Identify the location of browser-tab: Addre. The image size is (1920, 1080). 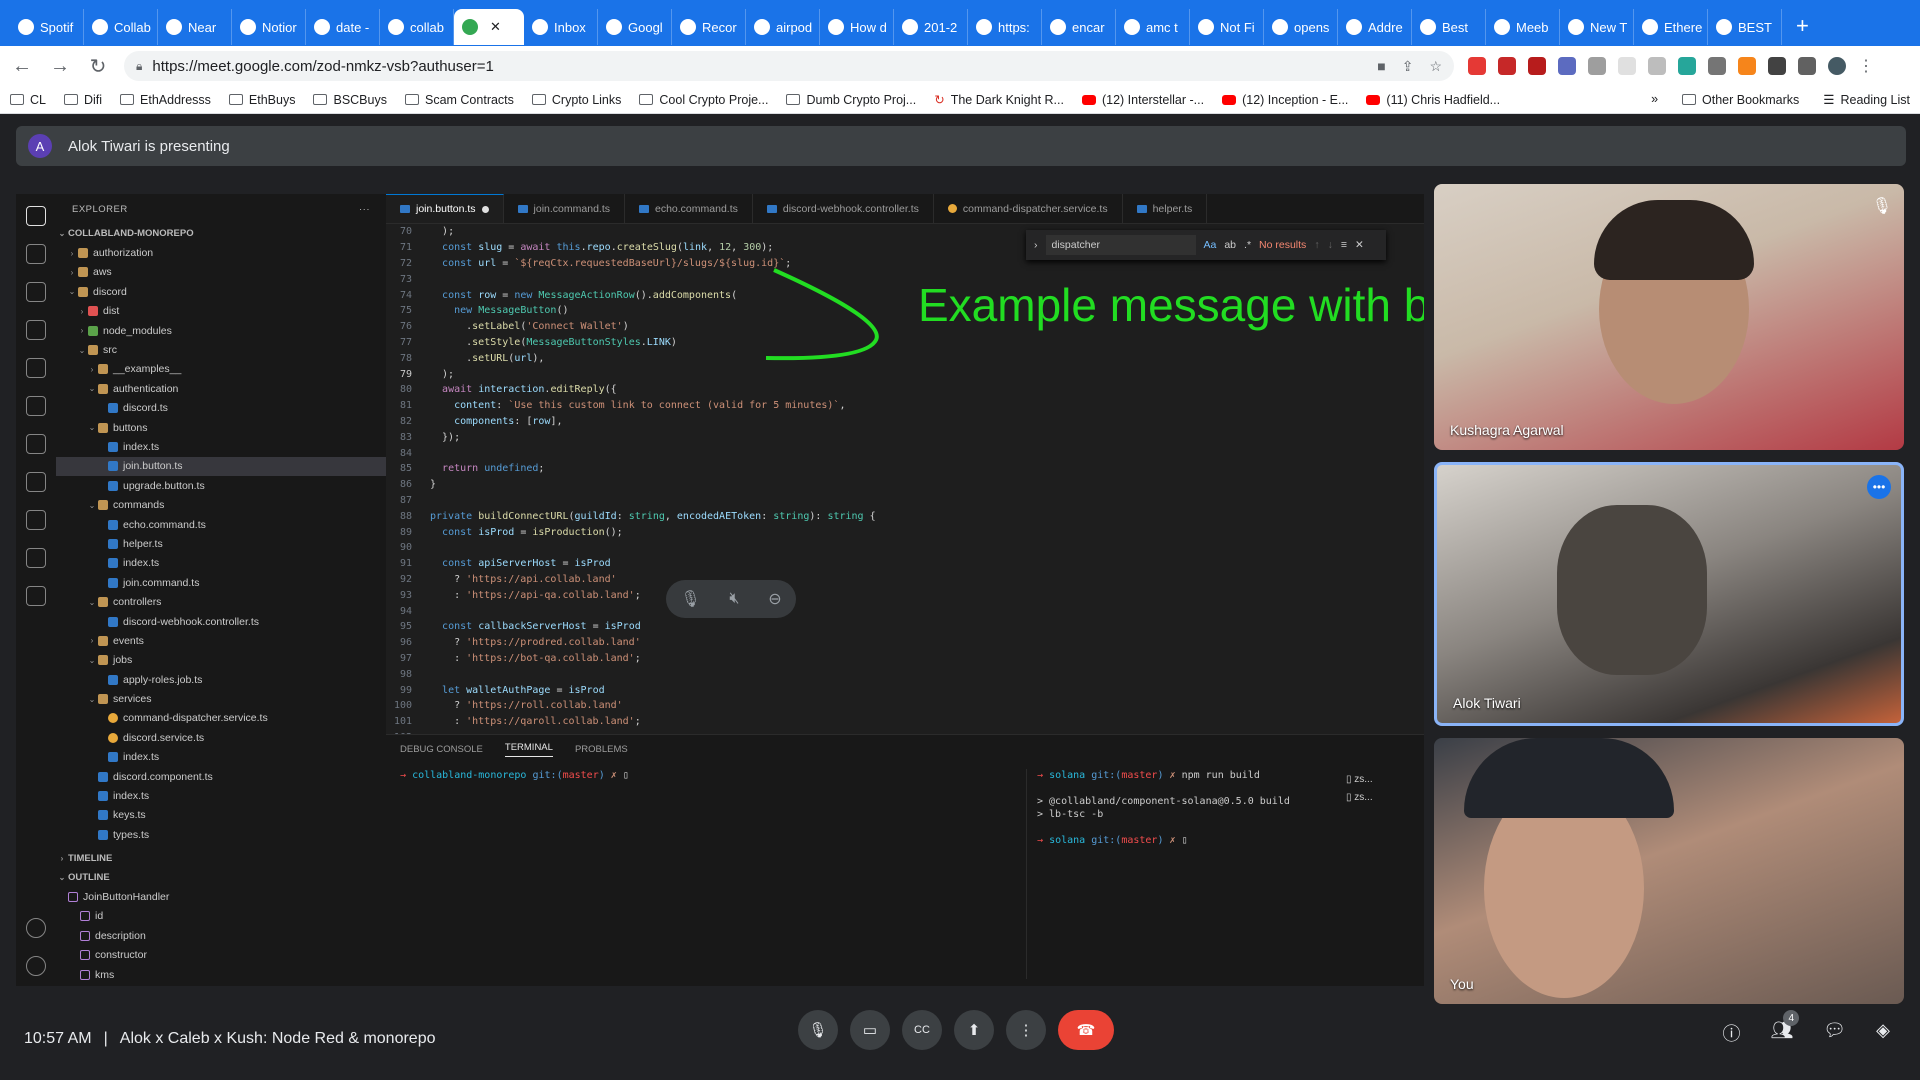
(1375, 27).